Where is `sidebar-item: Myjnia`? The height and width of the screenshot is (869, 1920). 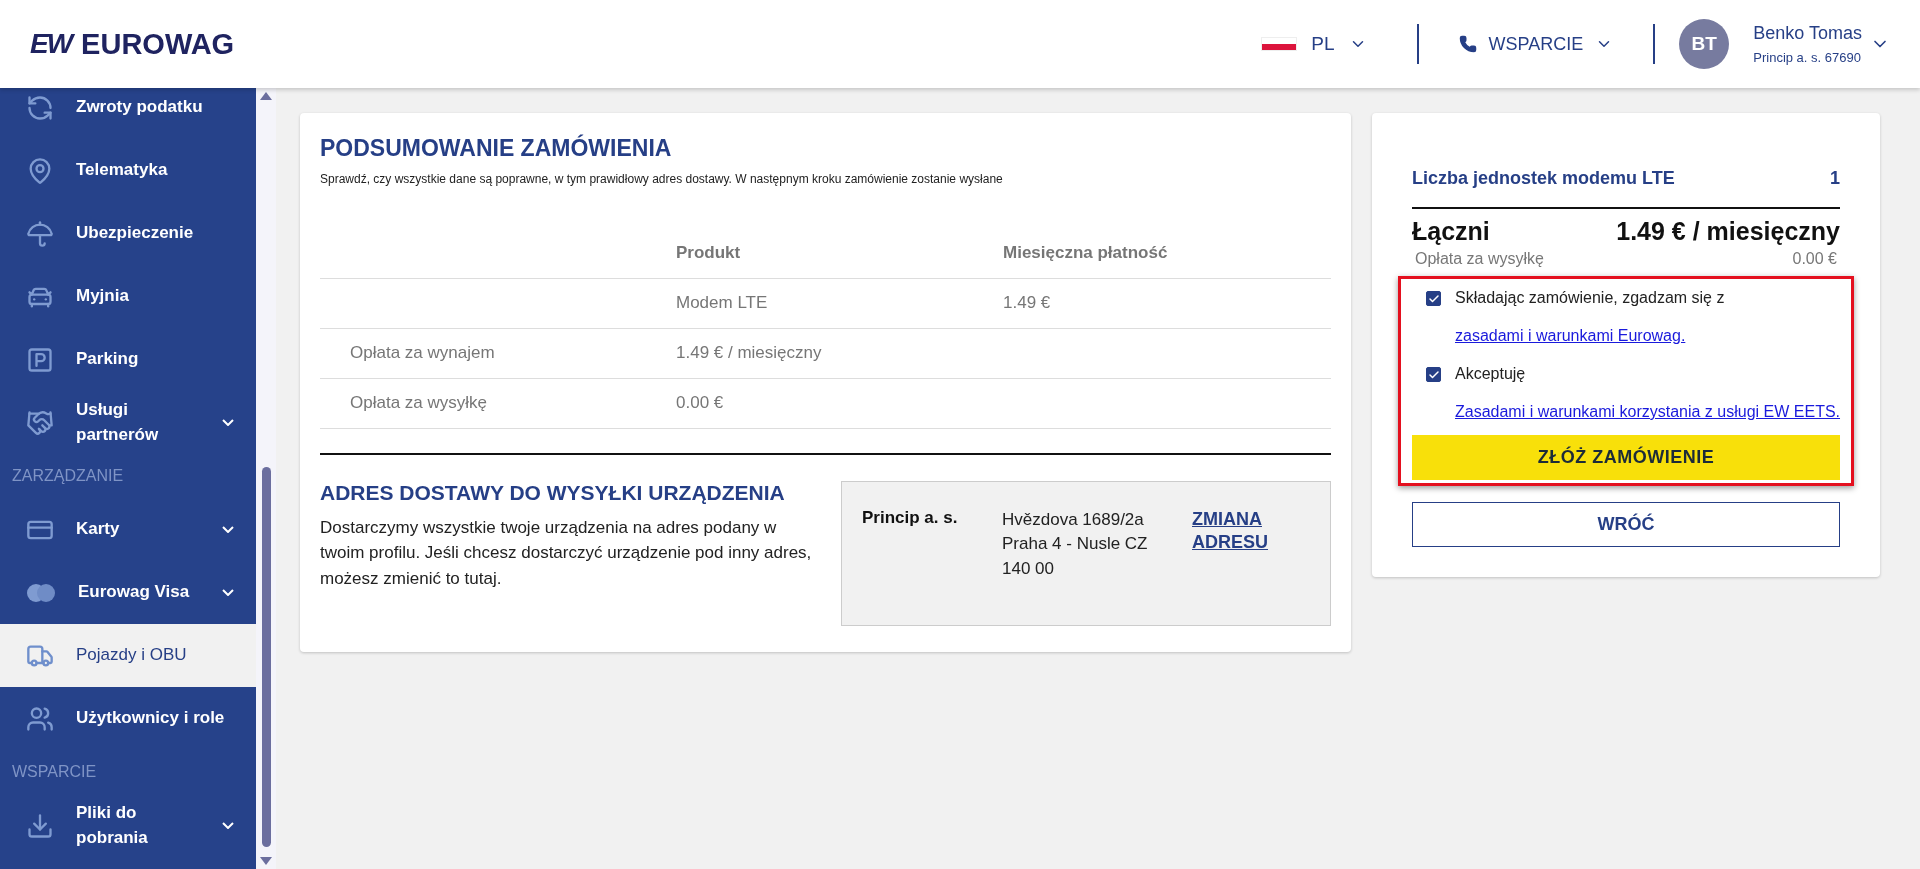 sidebar-item: Myjnia is located at coordinates (128, 296).